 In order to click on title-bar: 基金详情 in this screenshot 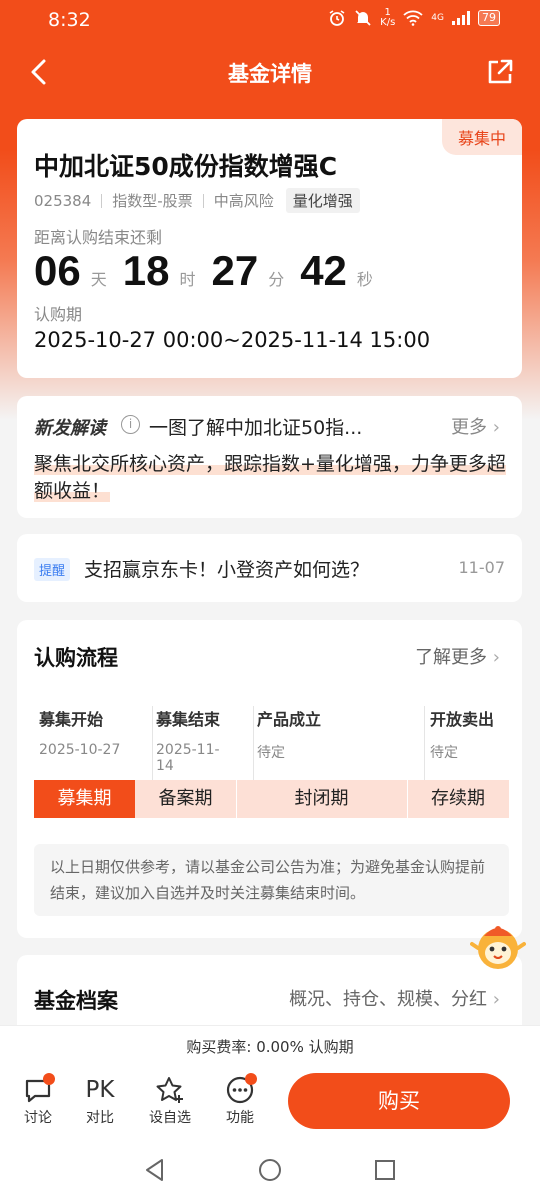, I will do `click(270, 72)`.